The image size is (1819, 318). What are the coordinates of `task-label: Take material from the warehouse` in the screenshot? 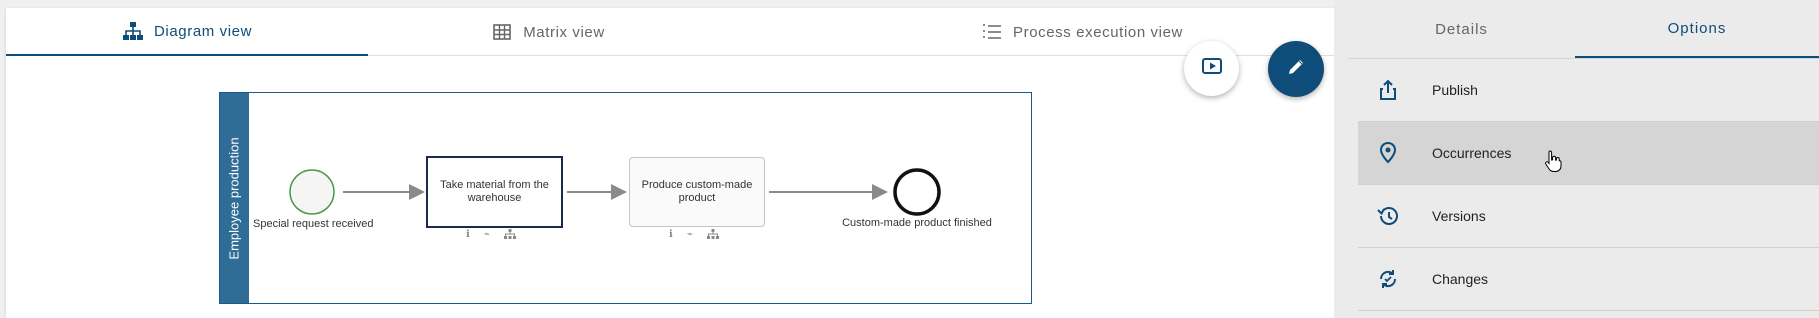 It's located at (494, 191).